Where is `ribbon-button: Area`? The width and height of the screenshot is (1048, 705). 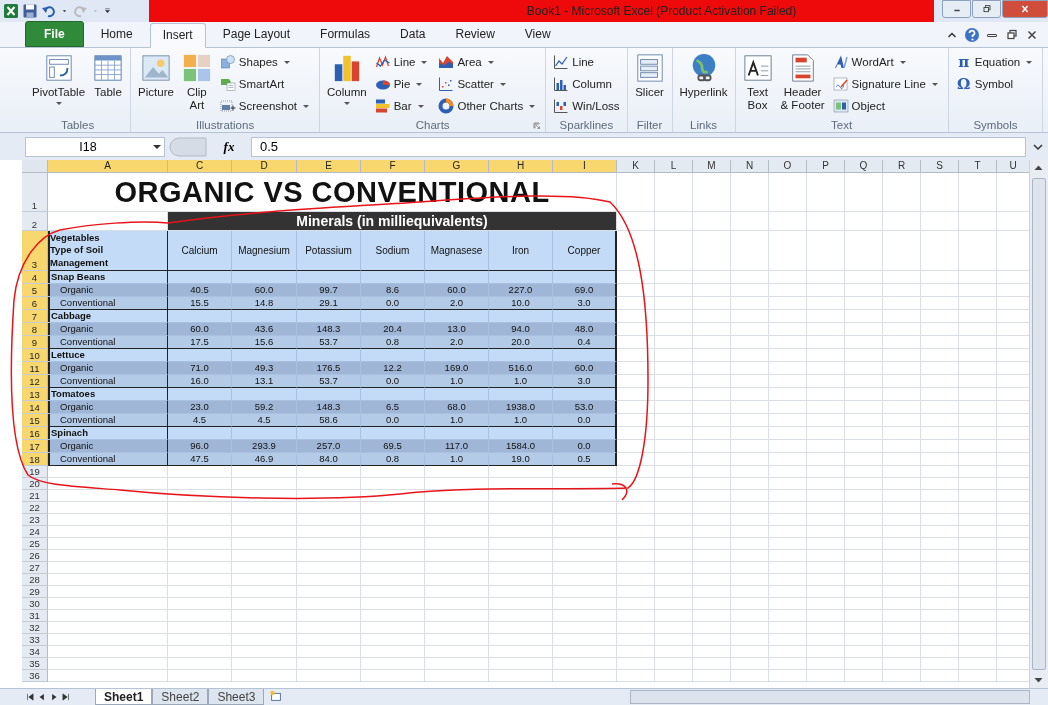 ribbon-button: Area is located at coordinates (488, 62).